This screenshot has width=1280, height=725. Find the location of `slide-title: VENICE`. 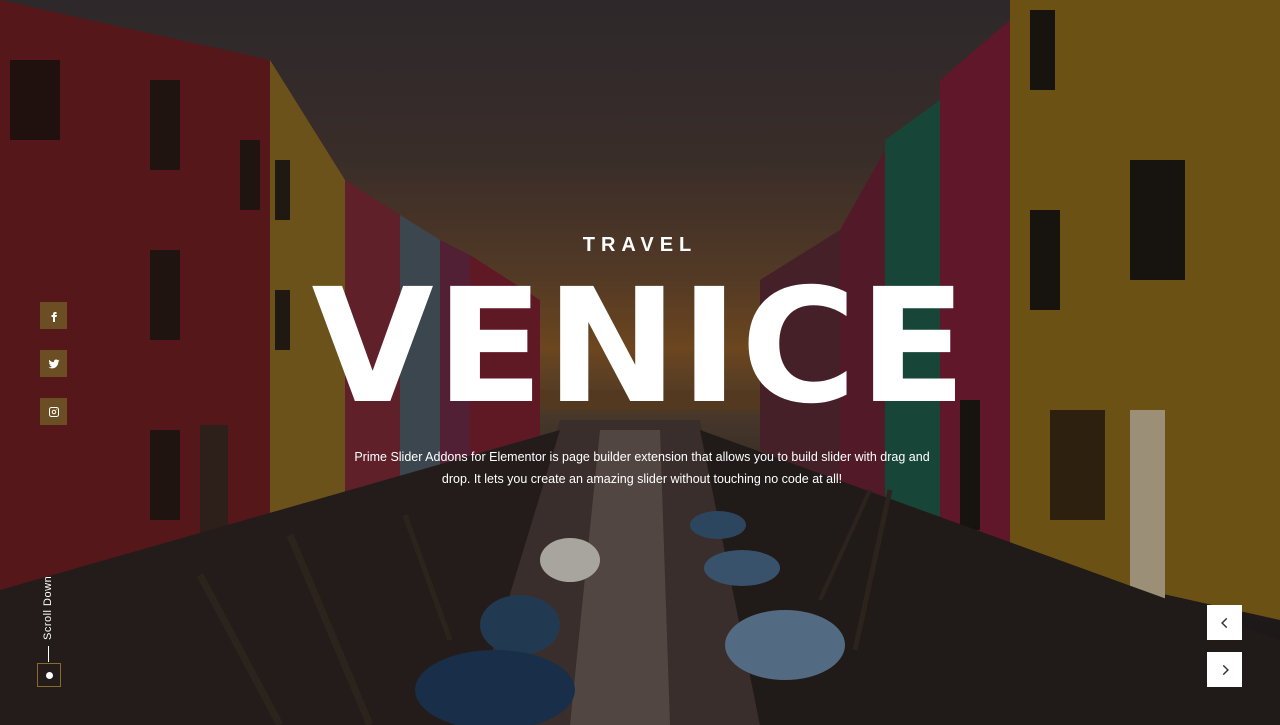

slide-title: VENICE is located at coordinates (640, 347).